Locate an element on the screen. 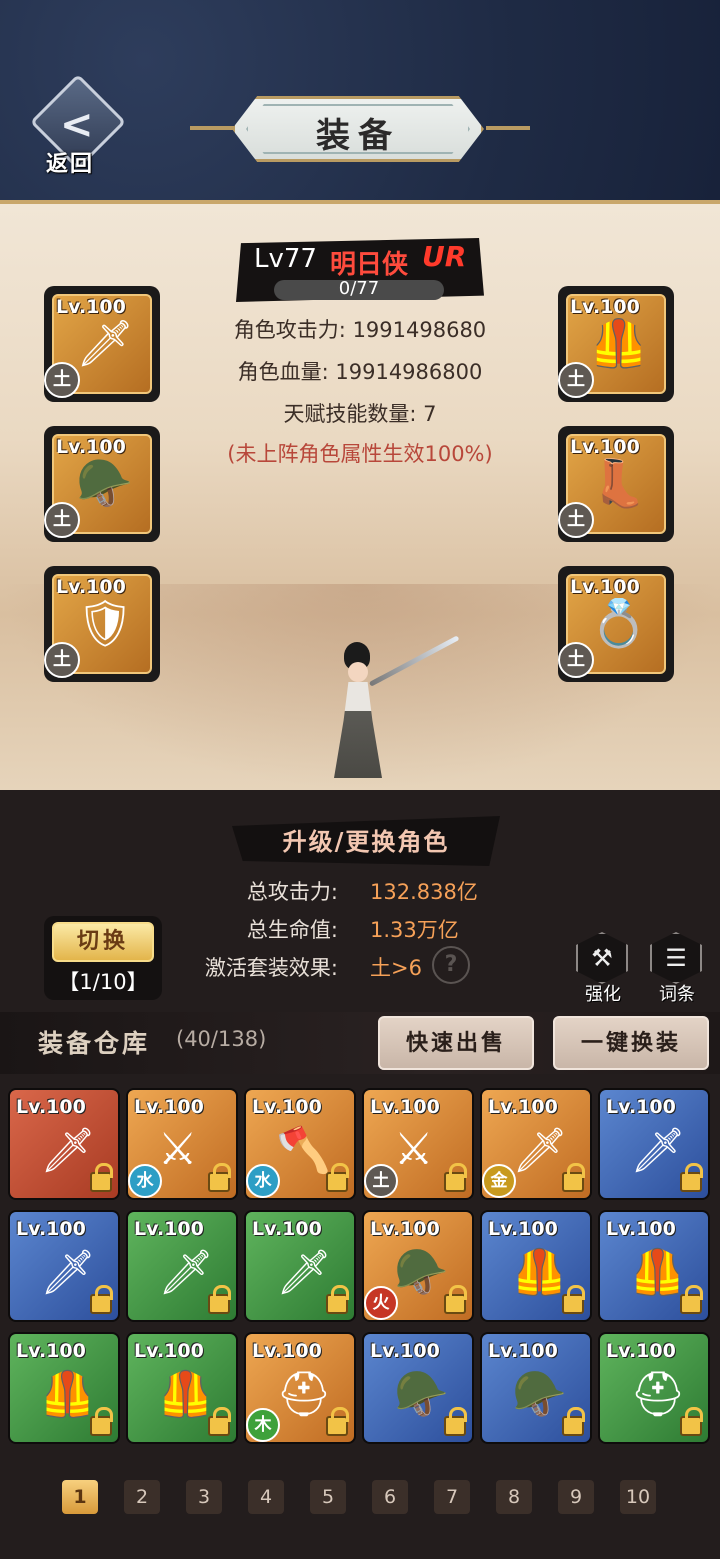 The width and height of the screenshot is (720, 1559). equipment-icon: 🪓 is located at coordinates (303, 1150).